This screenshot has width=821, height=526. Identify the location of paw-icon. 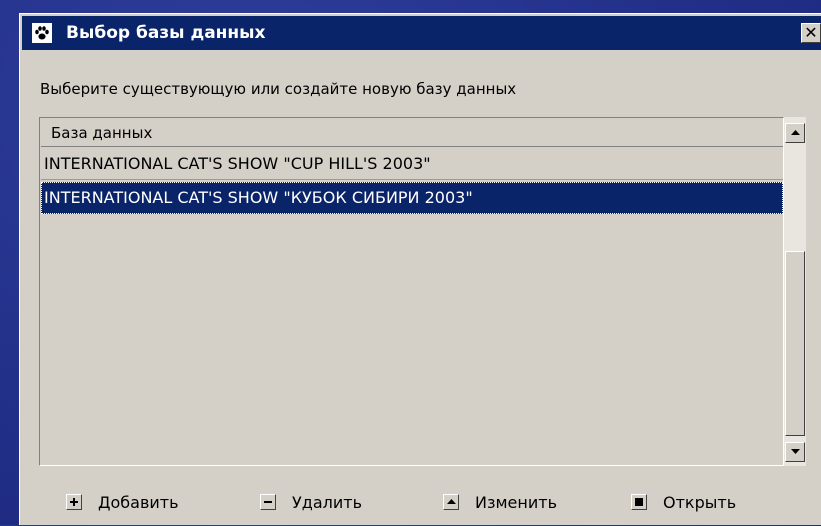
(42, 33).